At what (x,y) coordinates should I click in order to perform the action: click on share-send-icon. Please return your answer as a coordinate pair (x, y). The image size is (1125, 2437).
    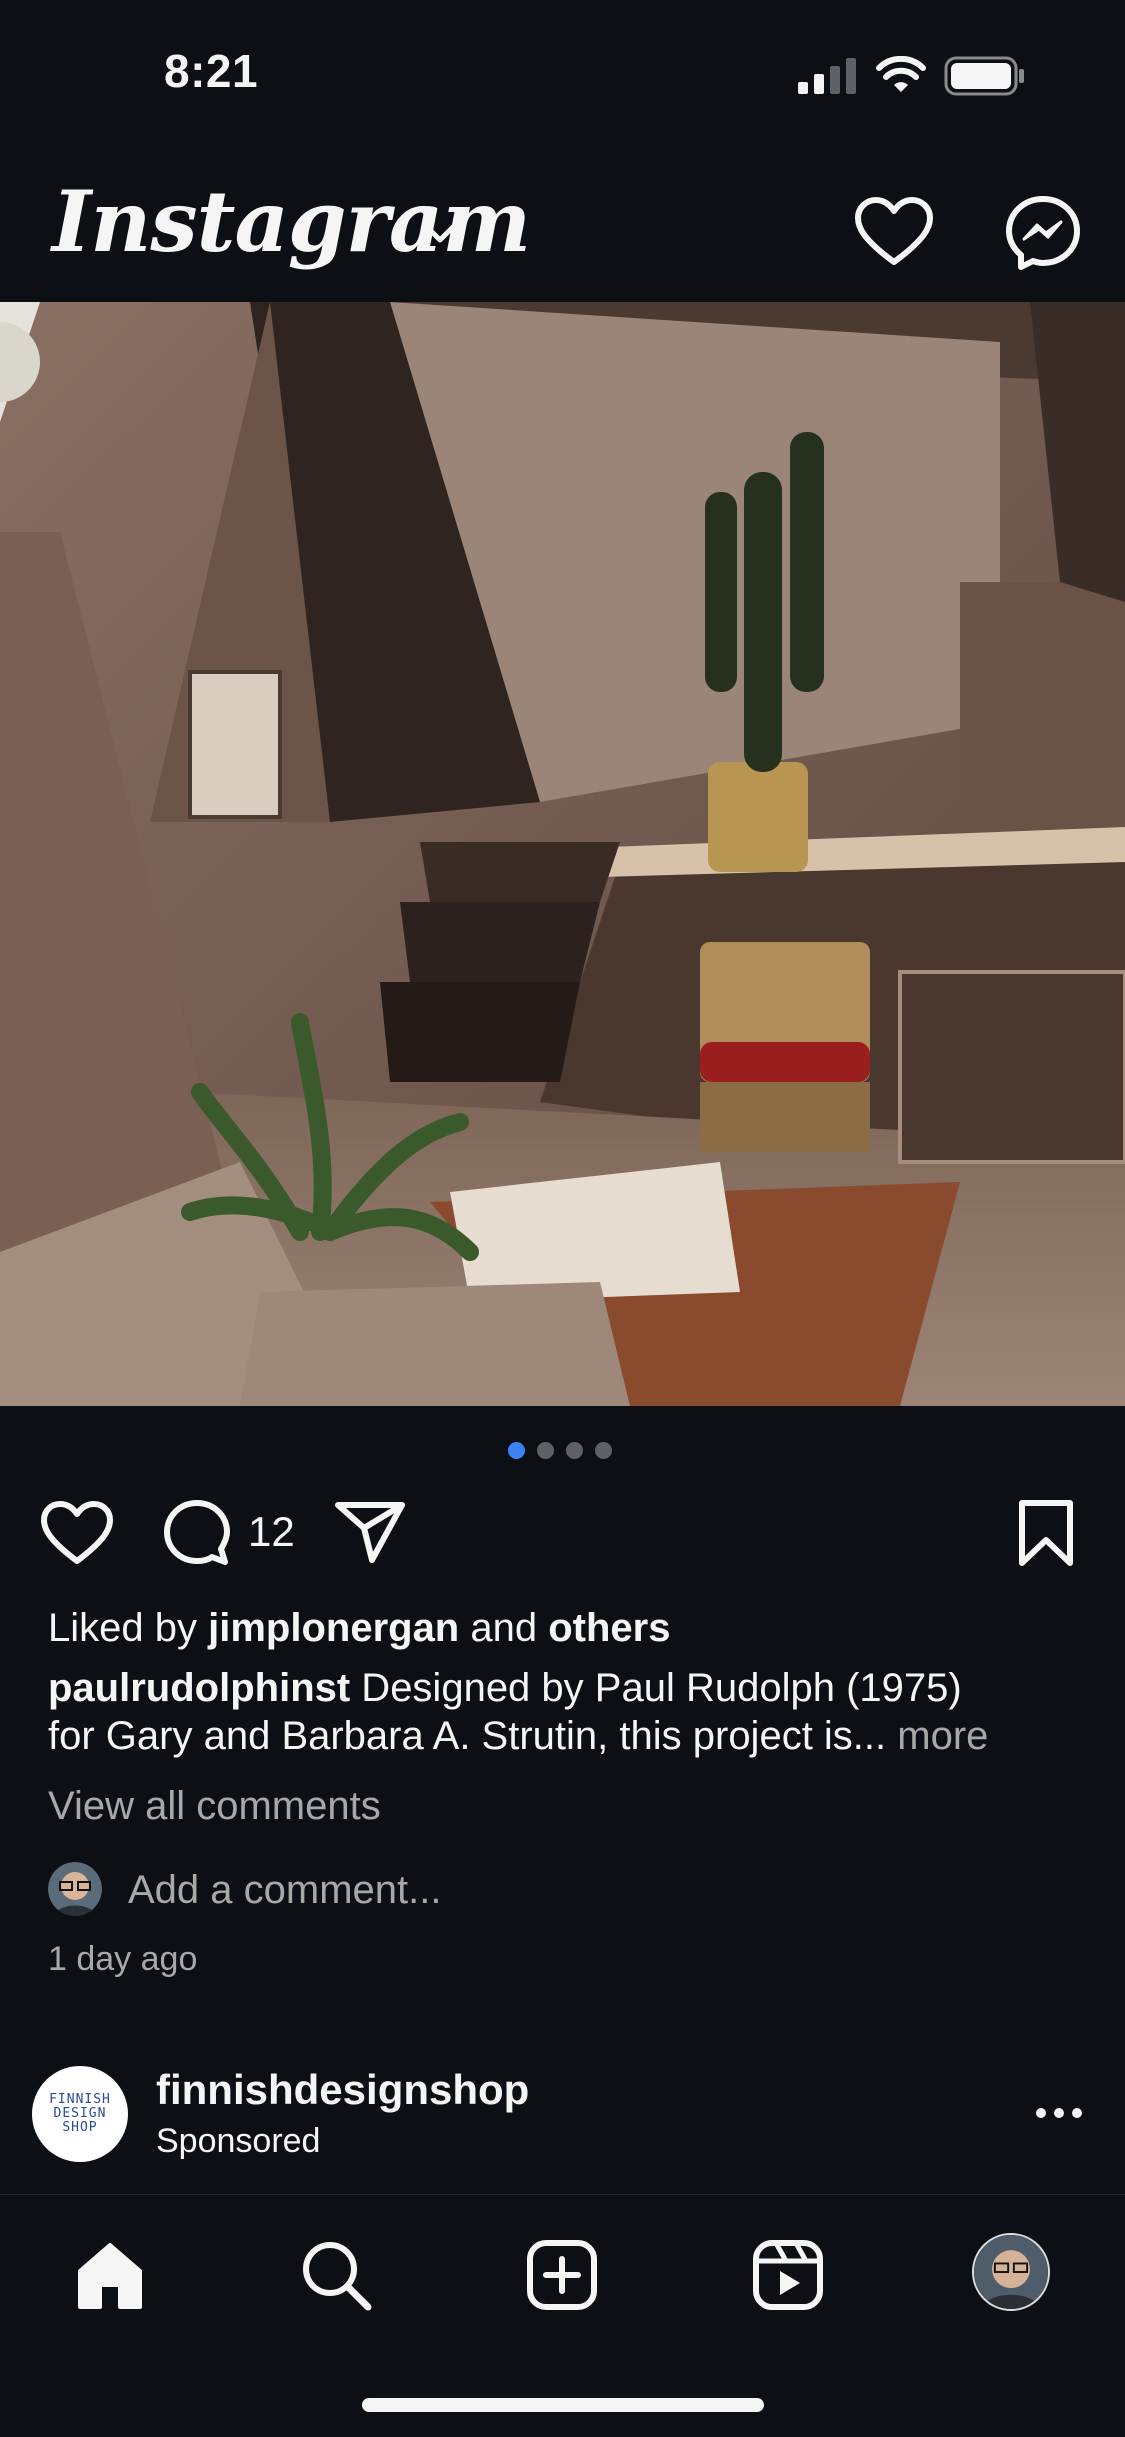
    Looking at the image, I should click on (370, 1532).